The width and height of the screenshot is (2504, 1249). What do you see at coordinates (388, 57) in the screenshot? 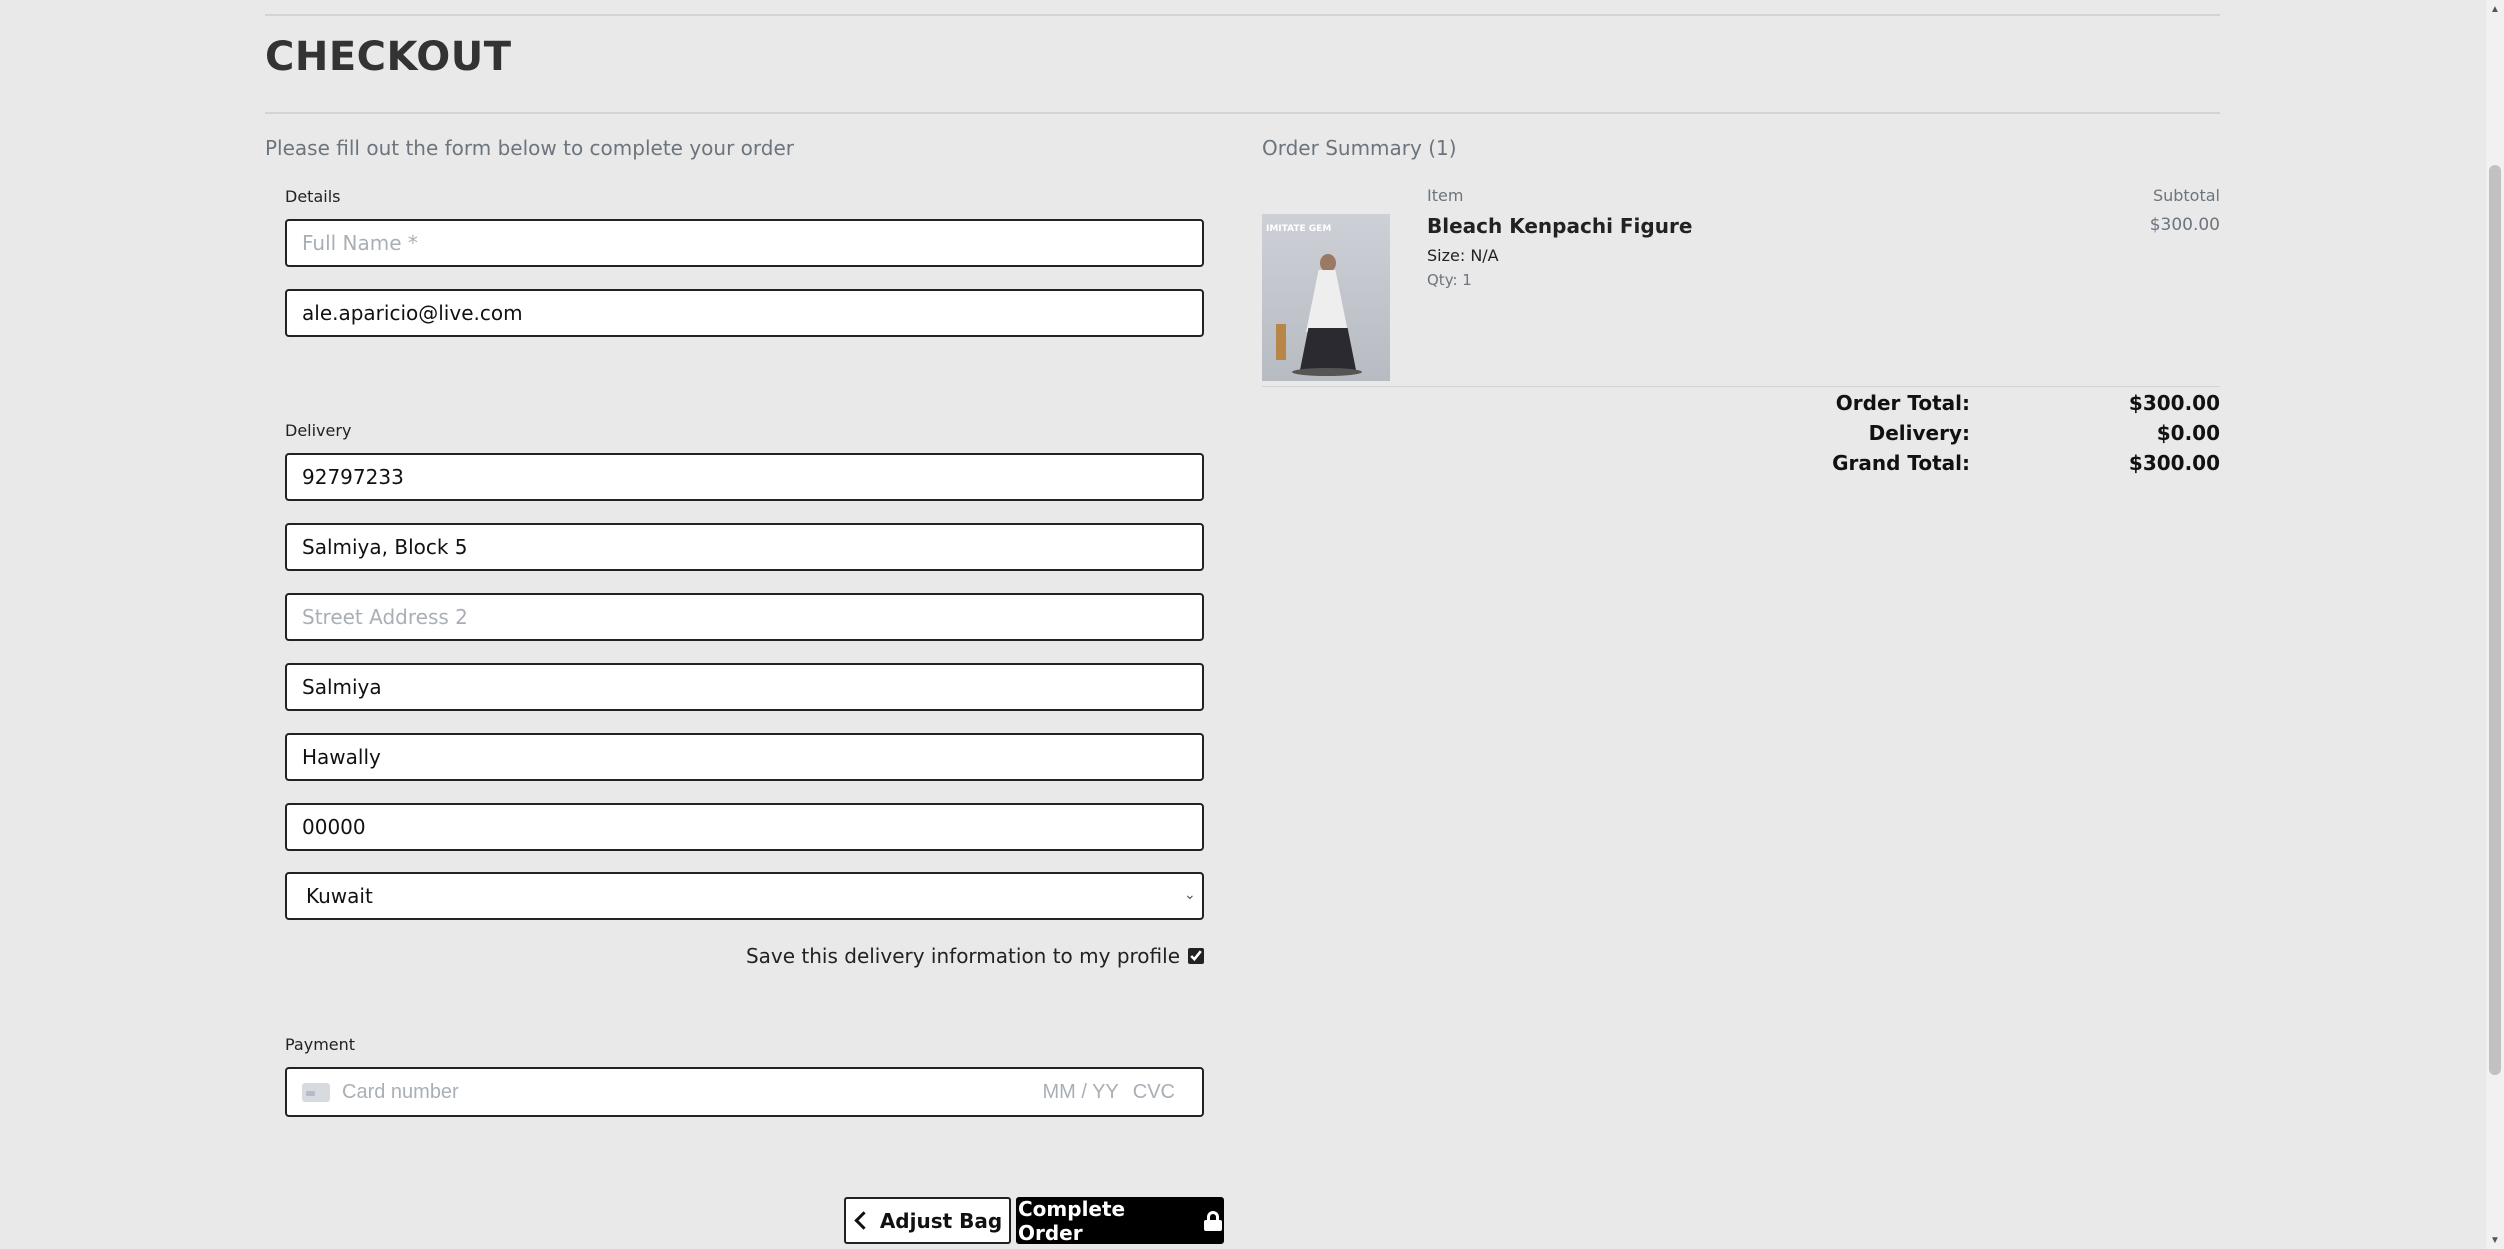
I see `page-title: CHECKOUT` at bounding box center [388, 57].